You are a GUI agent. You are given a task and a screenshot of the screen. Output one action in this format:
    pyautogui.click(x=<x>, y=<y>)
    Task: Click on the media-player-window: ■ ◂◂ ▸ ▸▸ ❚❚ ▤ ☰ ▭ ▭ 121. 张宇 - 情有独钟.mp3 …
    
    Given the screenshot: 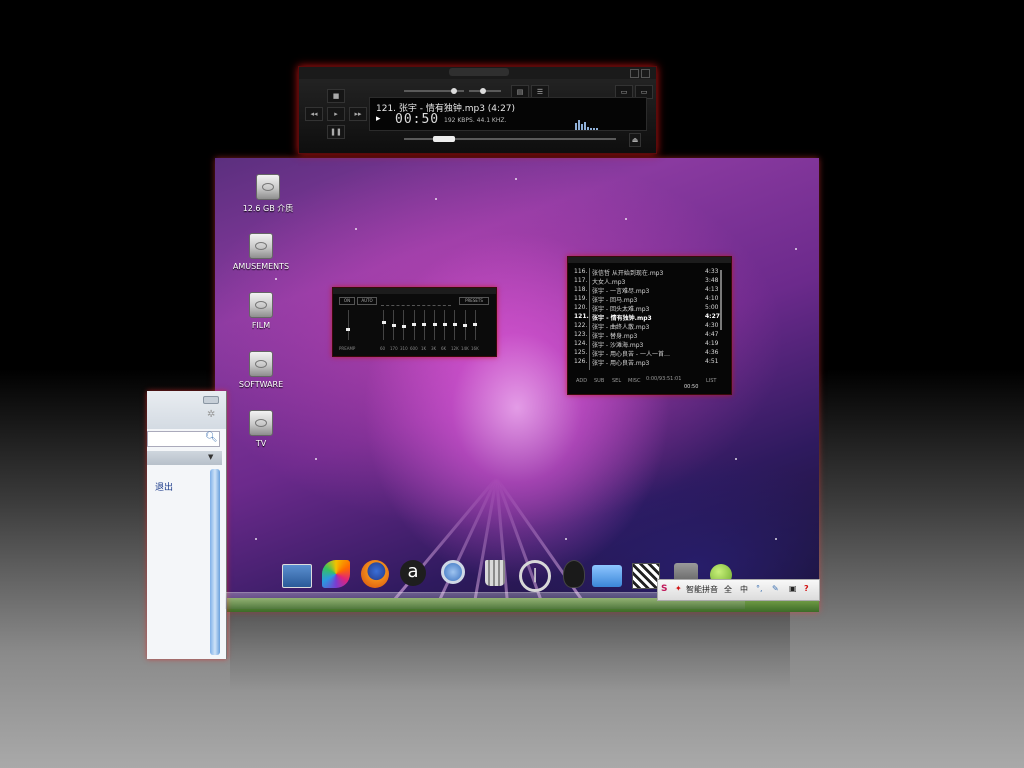 What is the action you would take?
    pyautogui.click(x=477, y=110)
    